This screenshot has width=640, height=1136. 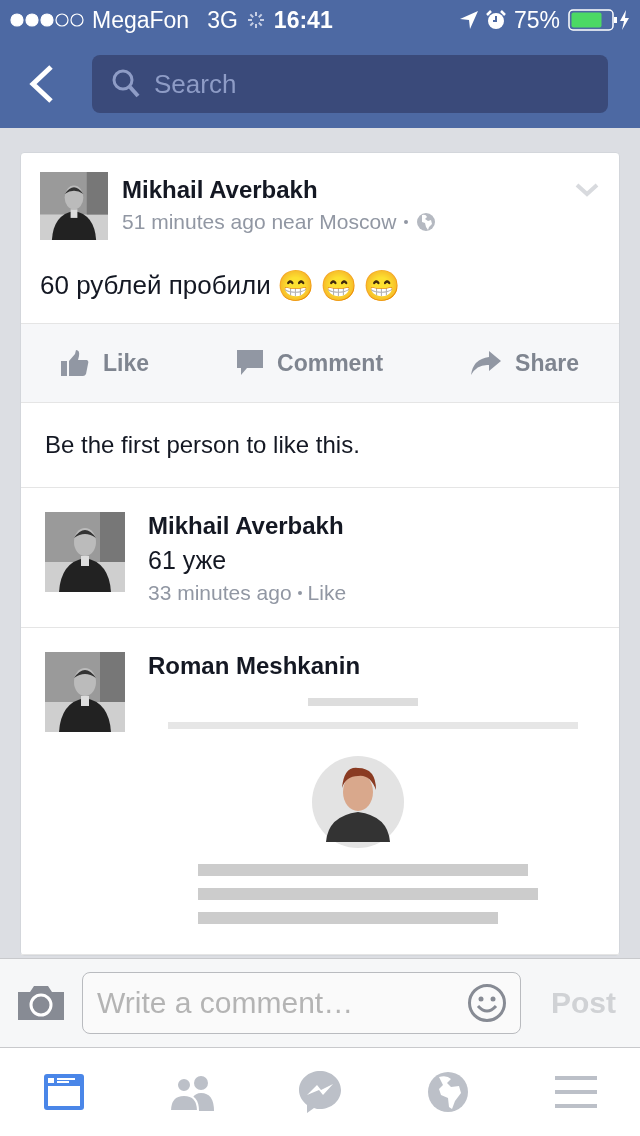 What do you see at coordinates (303, 20) in the screenshot?
I see `clock-time: 16:41` at bounding box center [303, 20].